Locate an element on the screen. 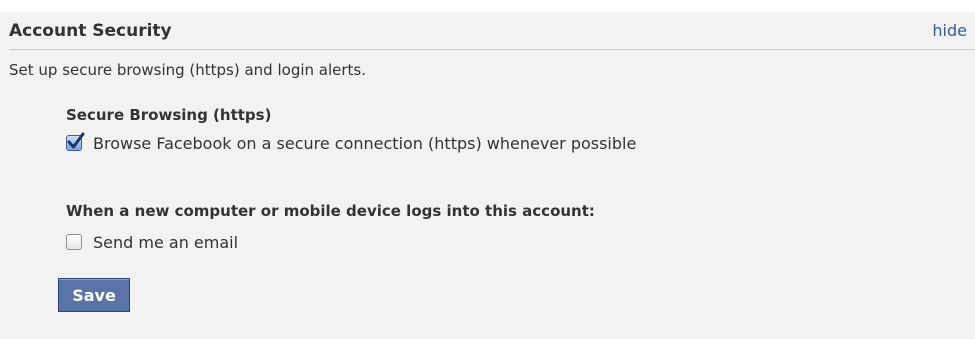  email-alert-option: Send me an email is located at coordinates (152, 242).